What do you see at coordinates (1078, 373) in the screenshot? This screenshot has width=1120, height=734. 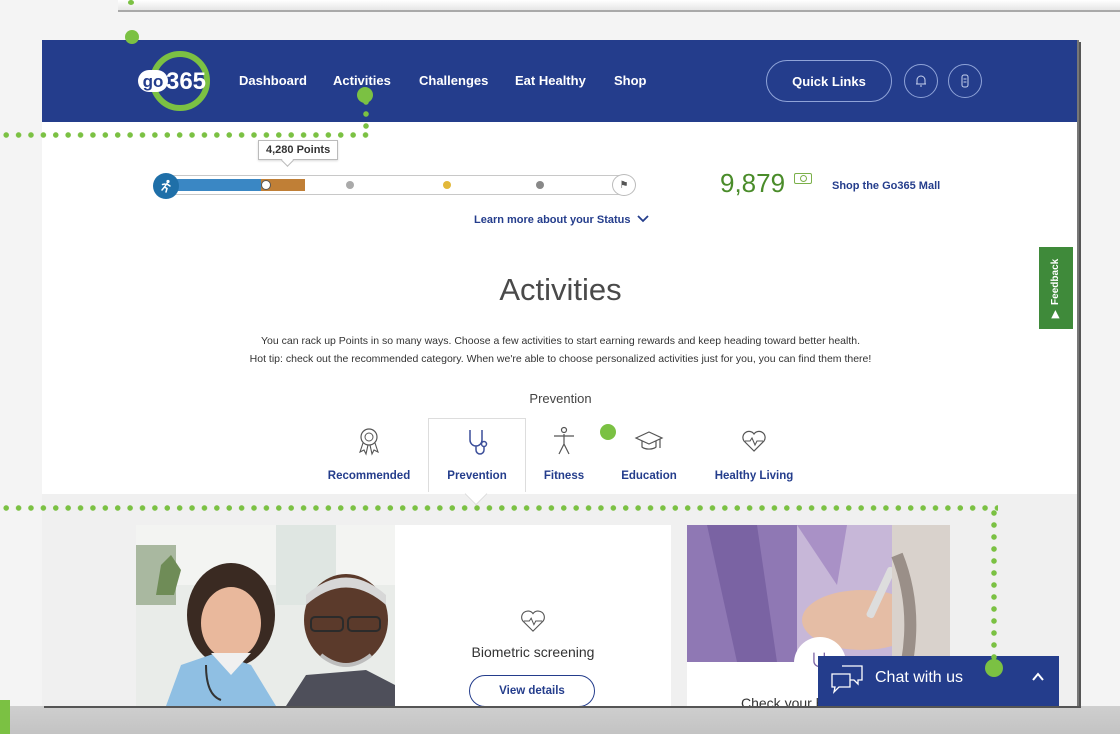 I see `screen-edge` at bounding box center [1078, 373].